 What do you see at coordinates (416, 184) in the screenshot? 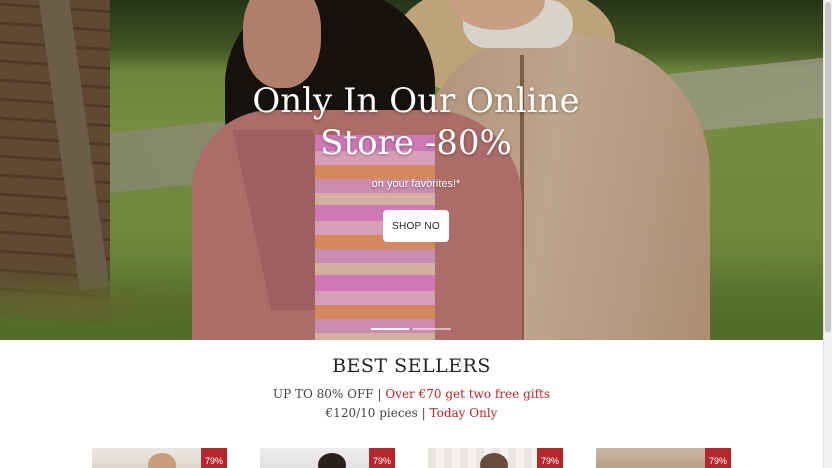
I see `hero-subtitle: on your favorites!*` at bounding box center [416, 184].